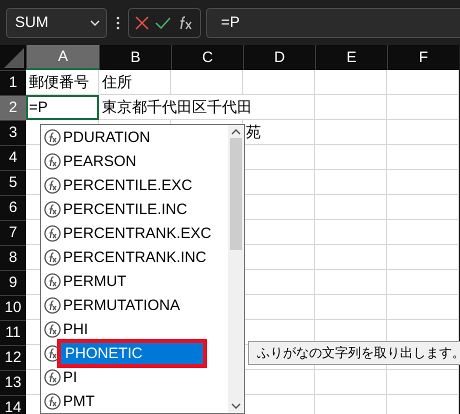 This screenshot has width=460, height=414. Describe the element at coordinates (62, 107) in the screenshot. I see `active-cell: =P` at that location.